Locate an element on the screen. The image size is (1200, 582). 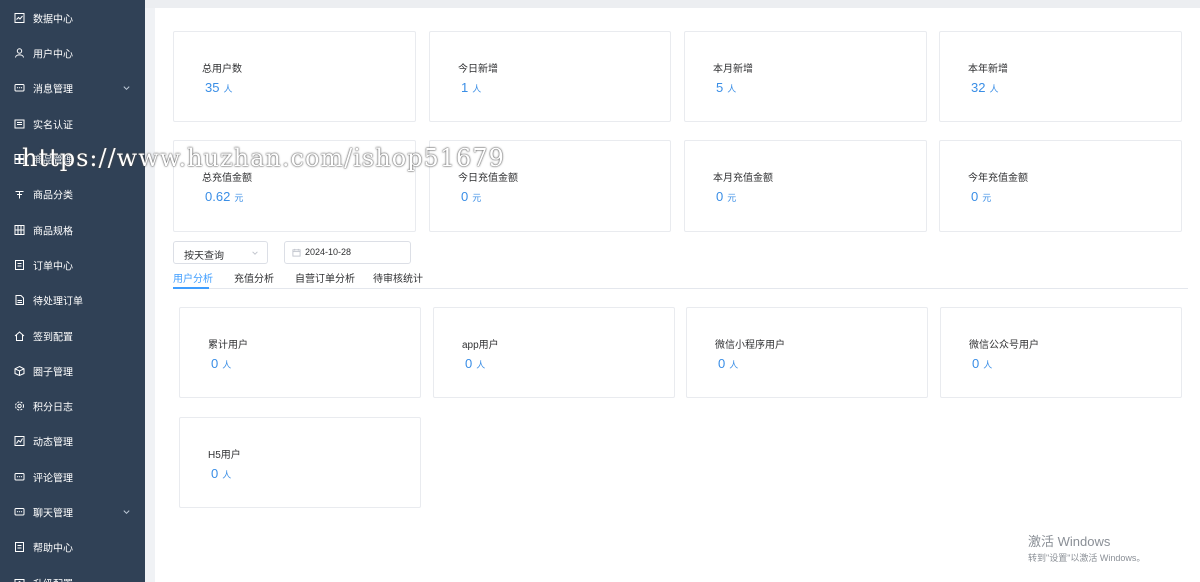
stat-value: 32 is located at coordinates (978, 87).